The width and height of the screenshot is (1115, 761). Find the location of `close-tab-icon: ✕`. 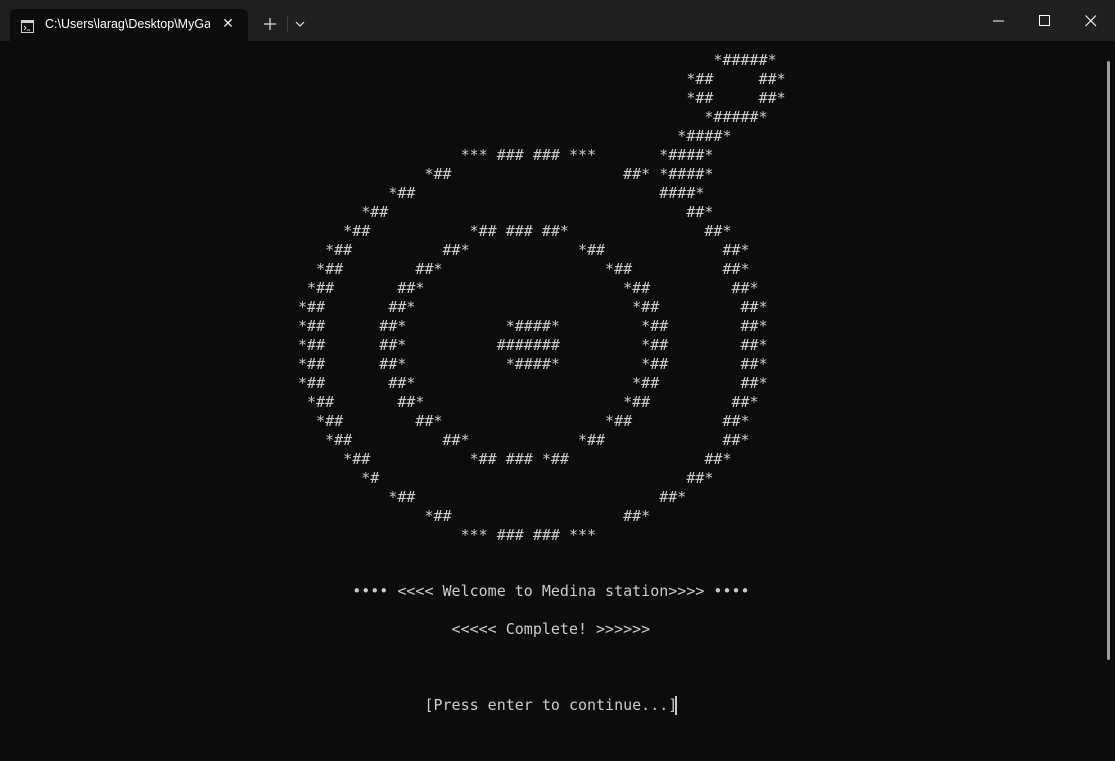

close-tab-icon: ✕ is located at coordinates (228, 24).